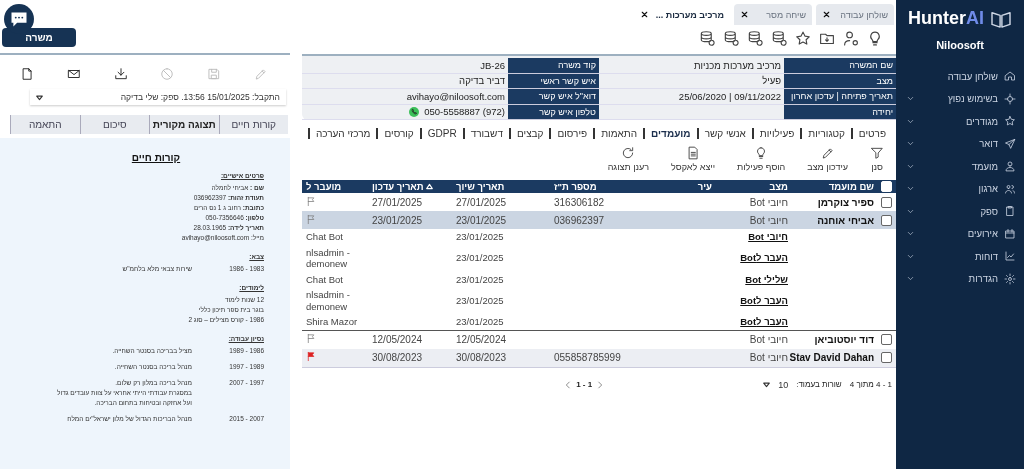 The width and height of the screenshot is (1024, 469). Describe the element at coordinates (766, 279) in the screenshot. I see `status-link: שלילי Bot` at that location.